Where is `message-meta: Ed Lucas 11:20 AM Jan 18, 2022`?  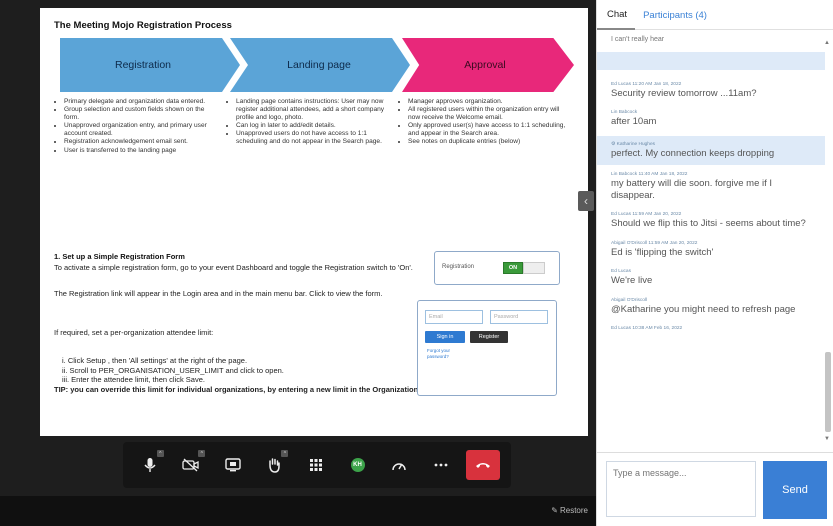 message-meta: Ed Lucas 11:20 AM Jan 18, 2022 is located at coordinates (646, 84).